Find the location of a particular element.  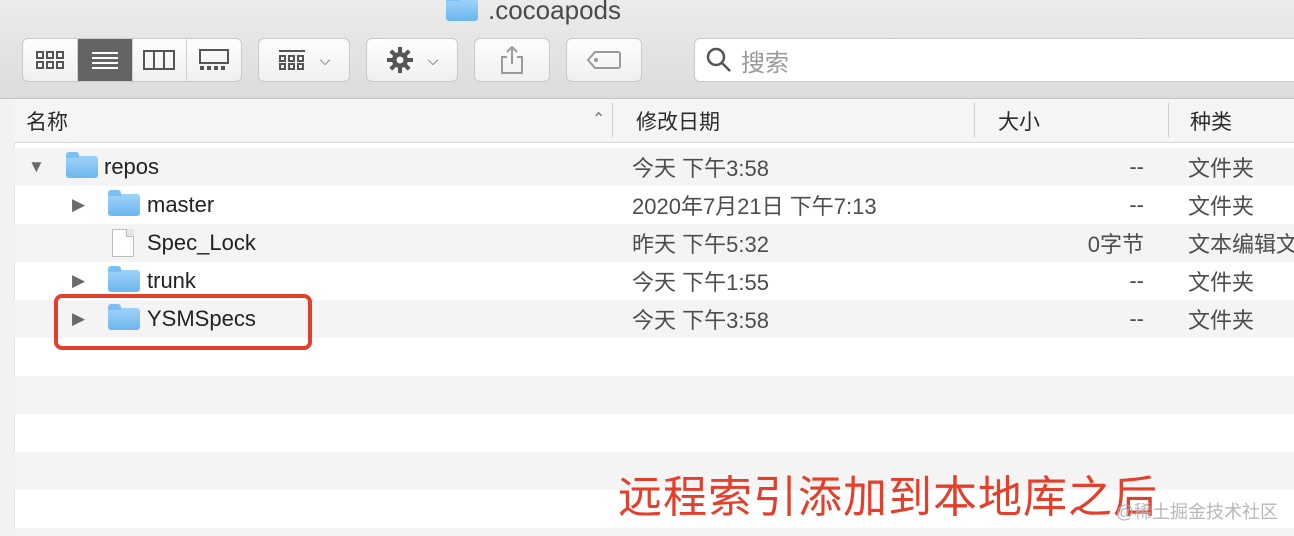

highlight-box is located at coordinates (183, 322).